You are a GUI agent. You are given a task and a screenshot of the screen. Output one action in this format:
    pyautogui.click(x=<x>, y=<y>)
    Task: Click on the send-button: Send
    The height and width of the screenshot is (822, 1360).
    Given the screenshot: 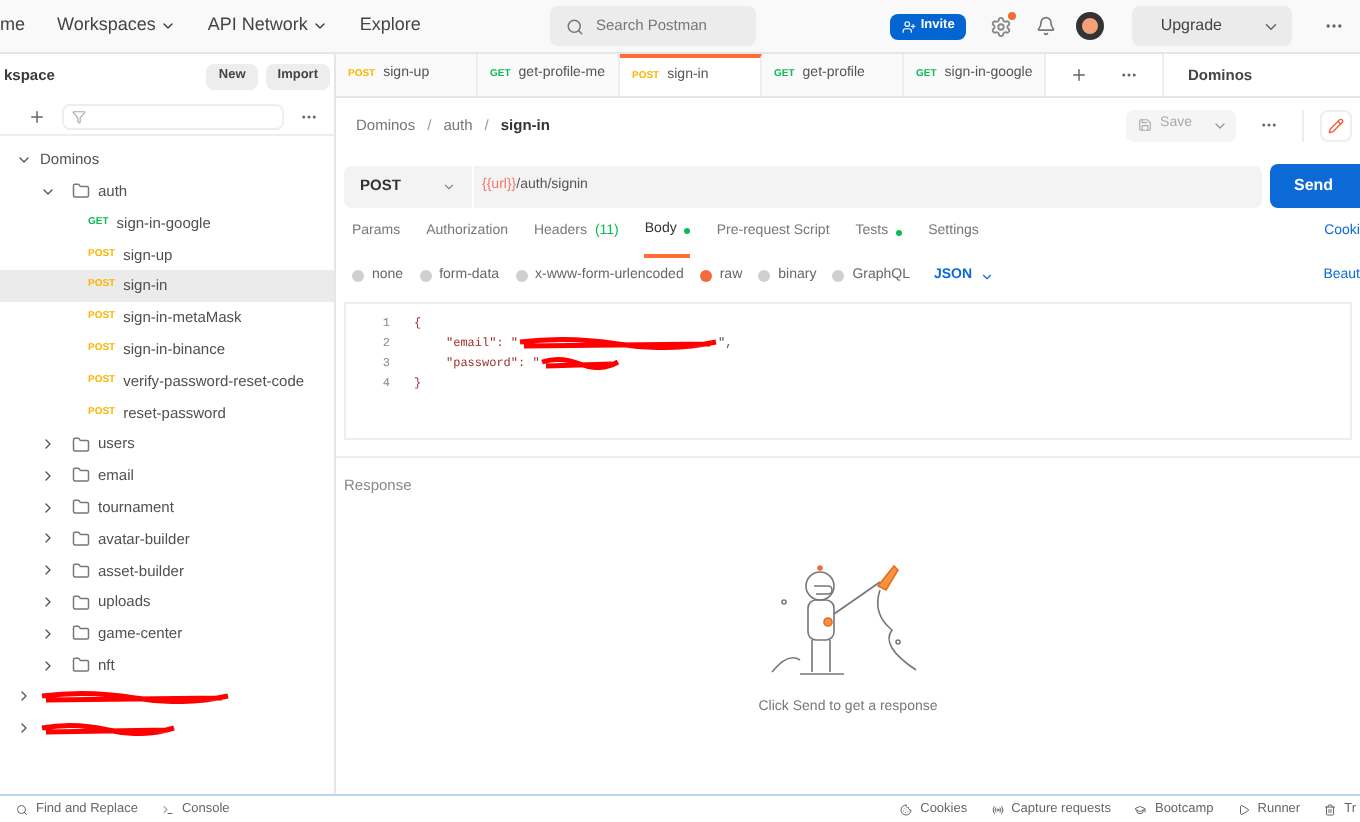 What is the action you would take?
    pyautogui.click(x=1315, y=186)
    